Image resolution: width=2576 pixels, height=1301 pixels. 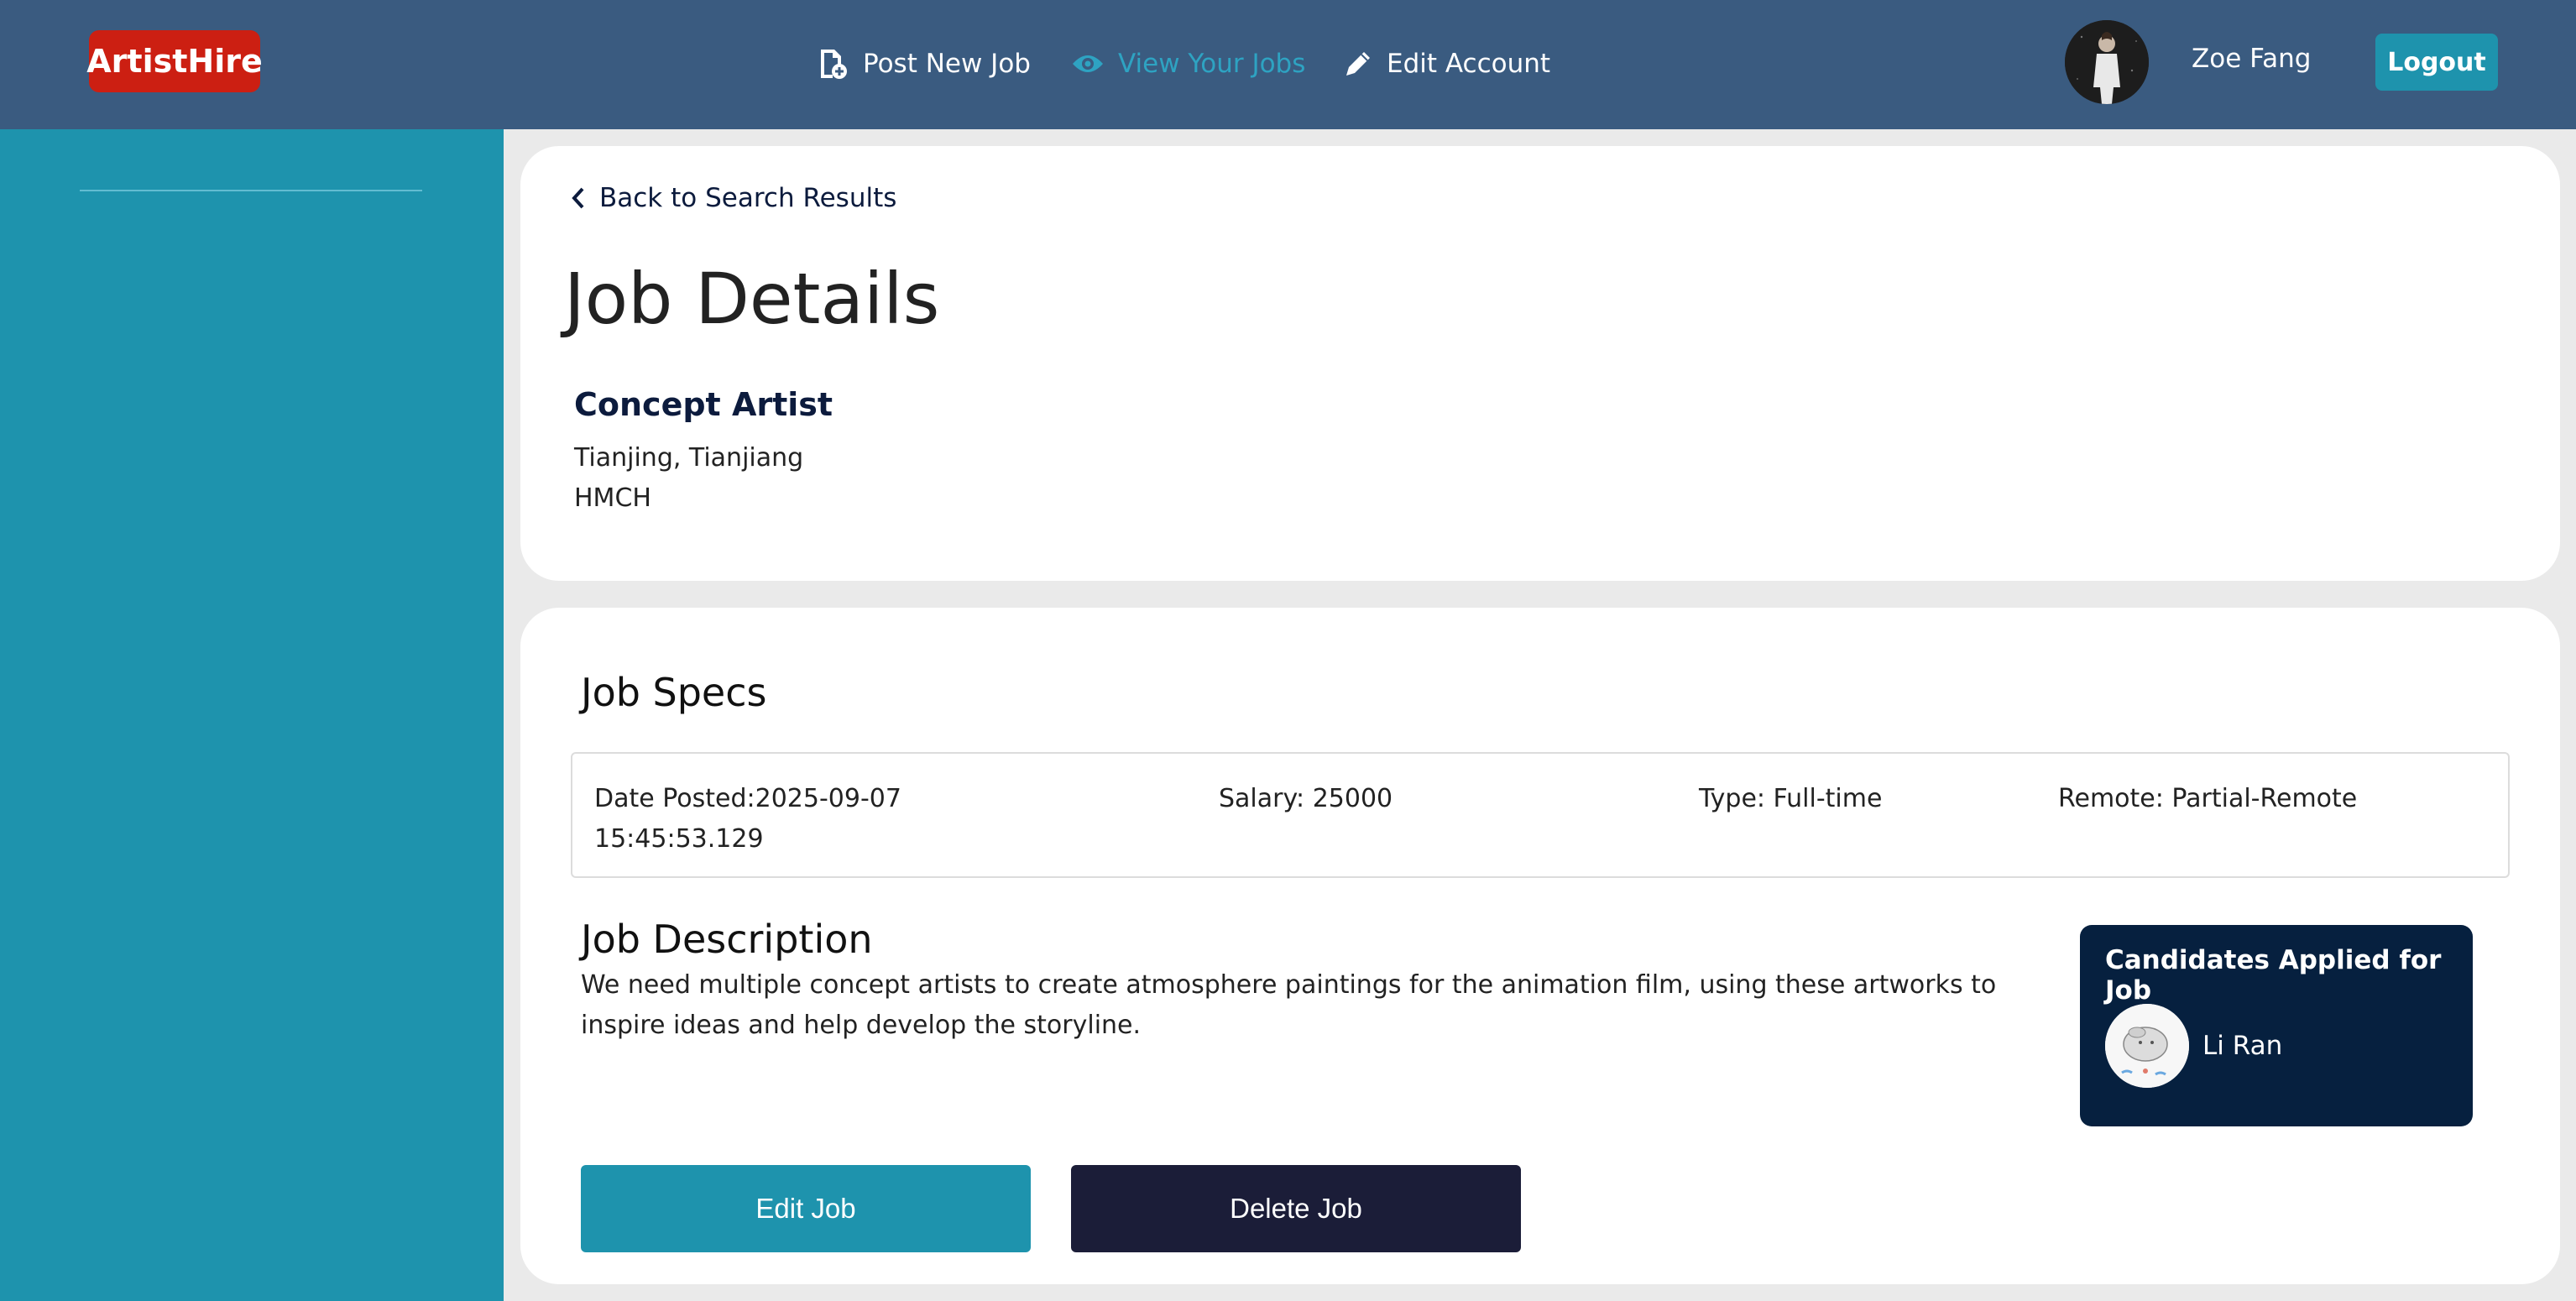 I want to click on job-company: HMCH, so click(x=612, y=498).